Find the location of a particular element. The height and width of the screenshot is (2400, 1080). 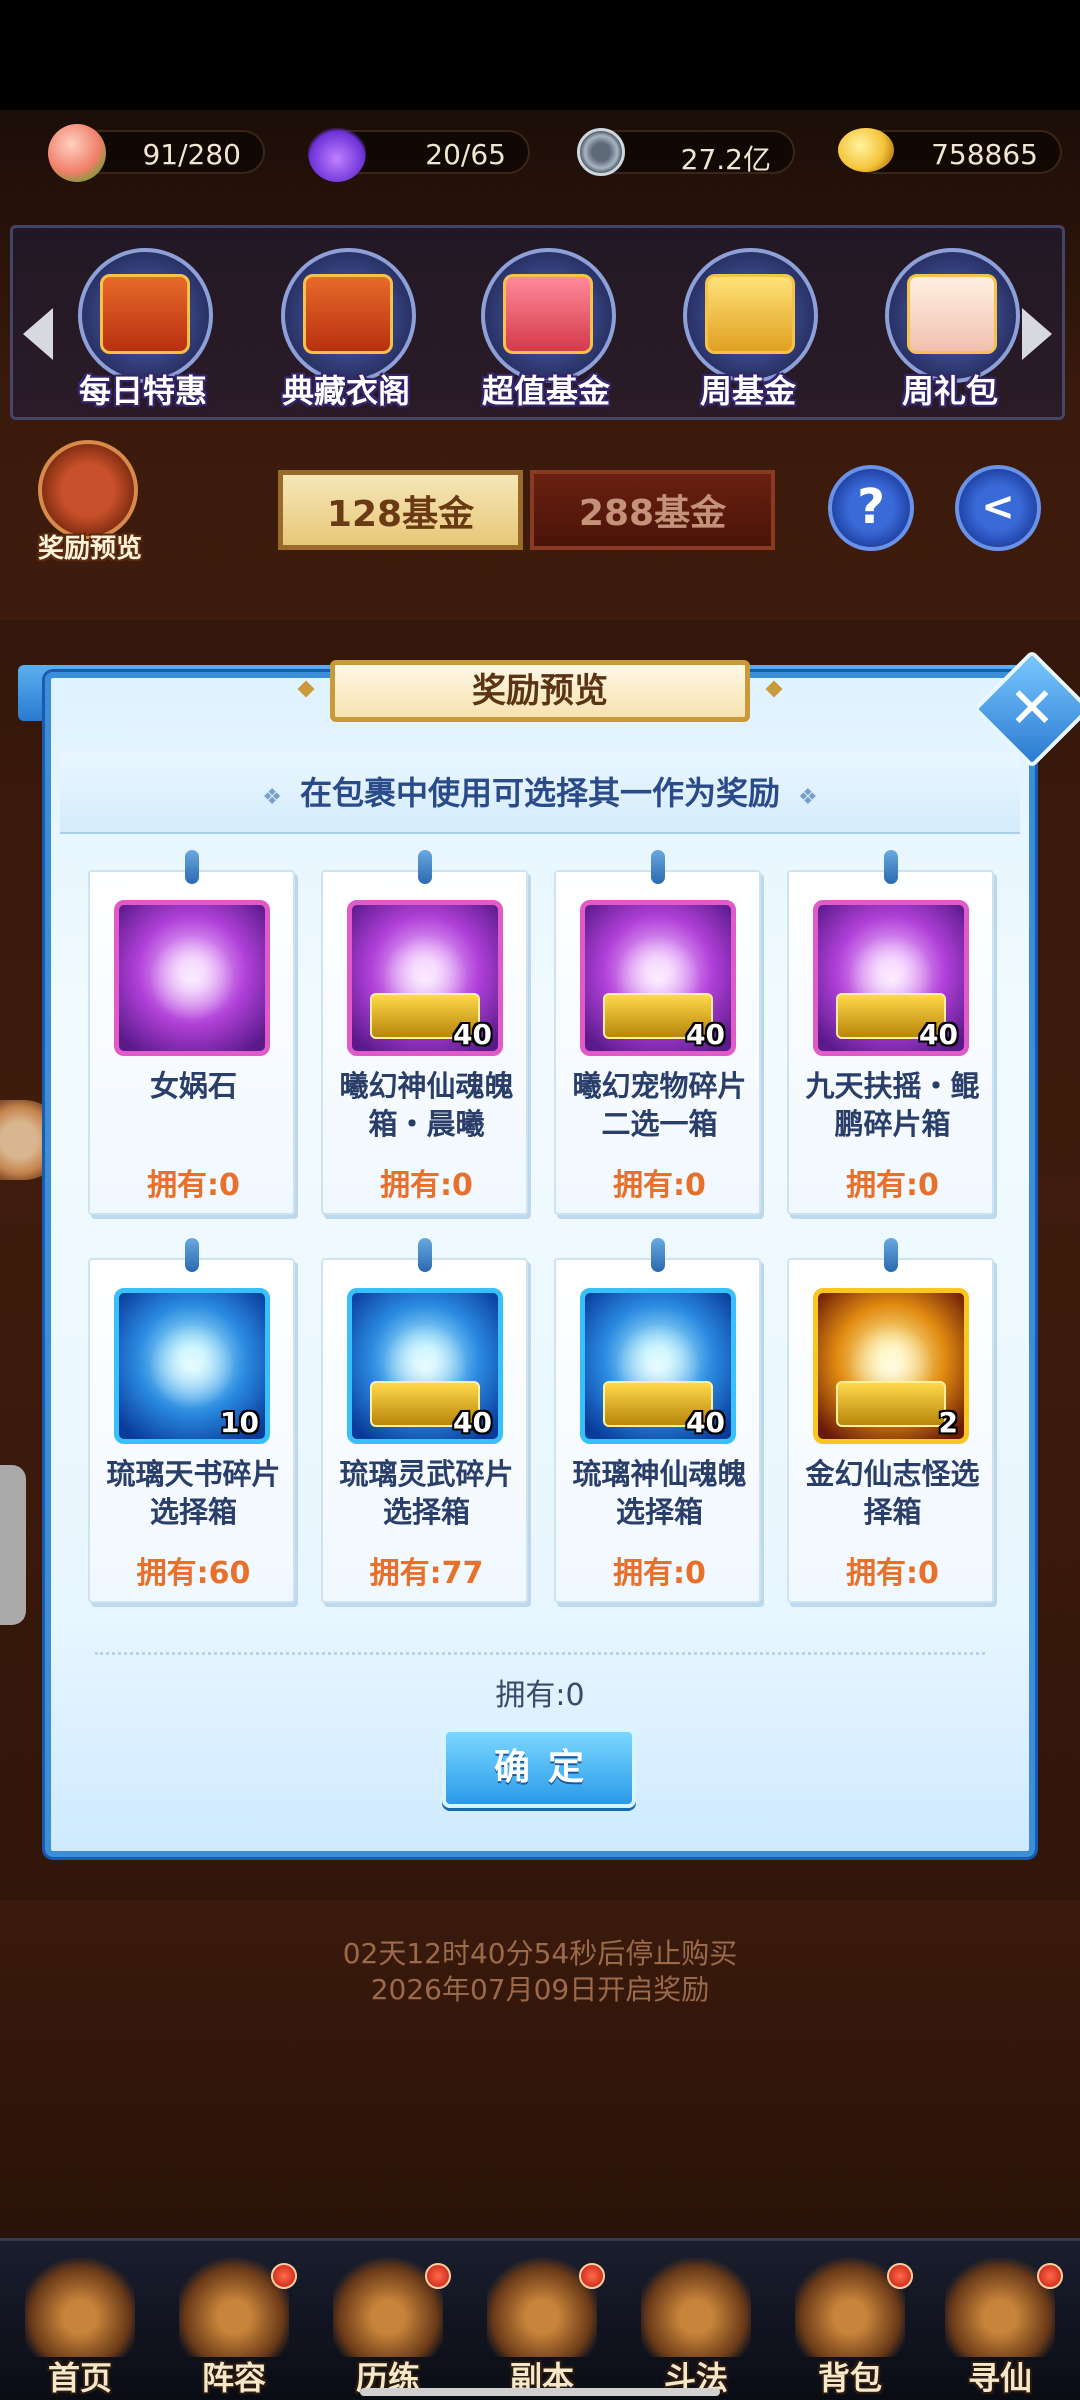

close-icon: ✕ is located at coordinates (1032, 708).